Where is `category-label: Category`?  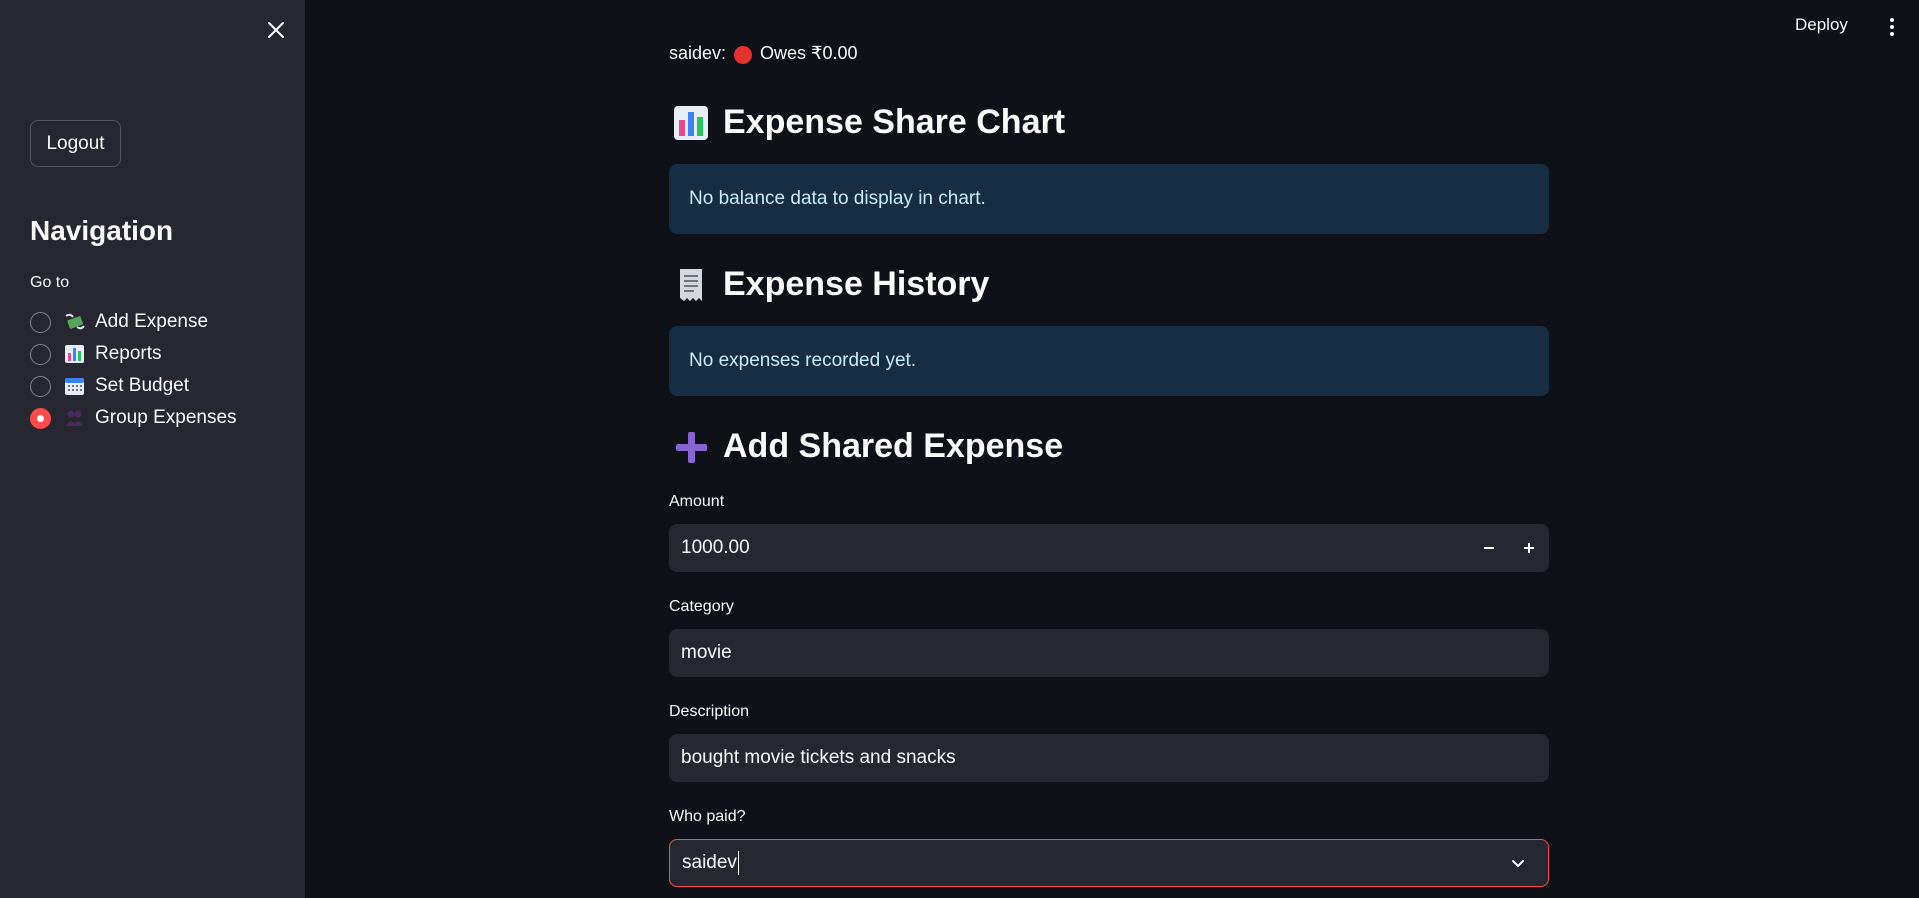
category-label: Category is located at coordinates (701, 606).